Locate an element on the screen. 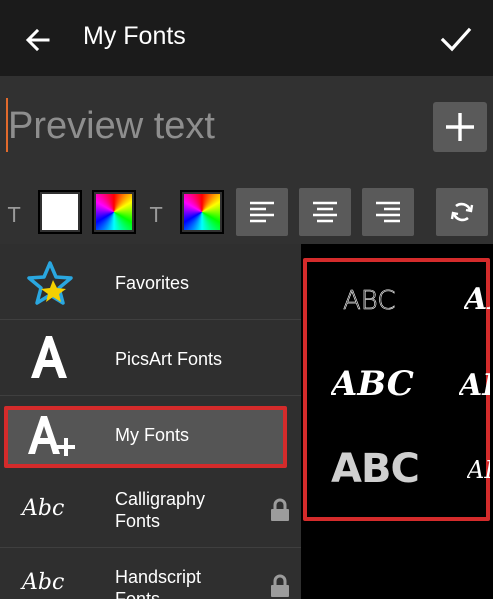  align-center-button is located at coordinates (325, 212).